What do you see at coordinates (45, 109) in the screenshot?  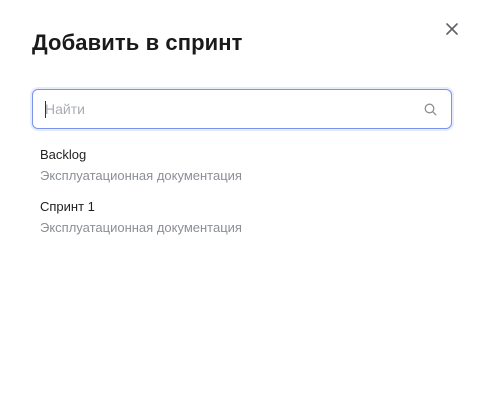 I see `text-caret` at bounding box center [45, 109].